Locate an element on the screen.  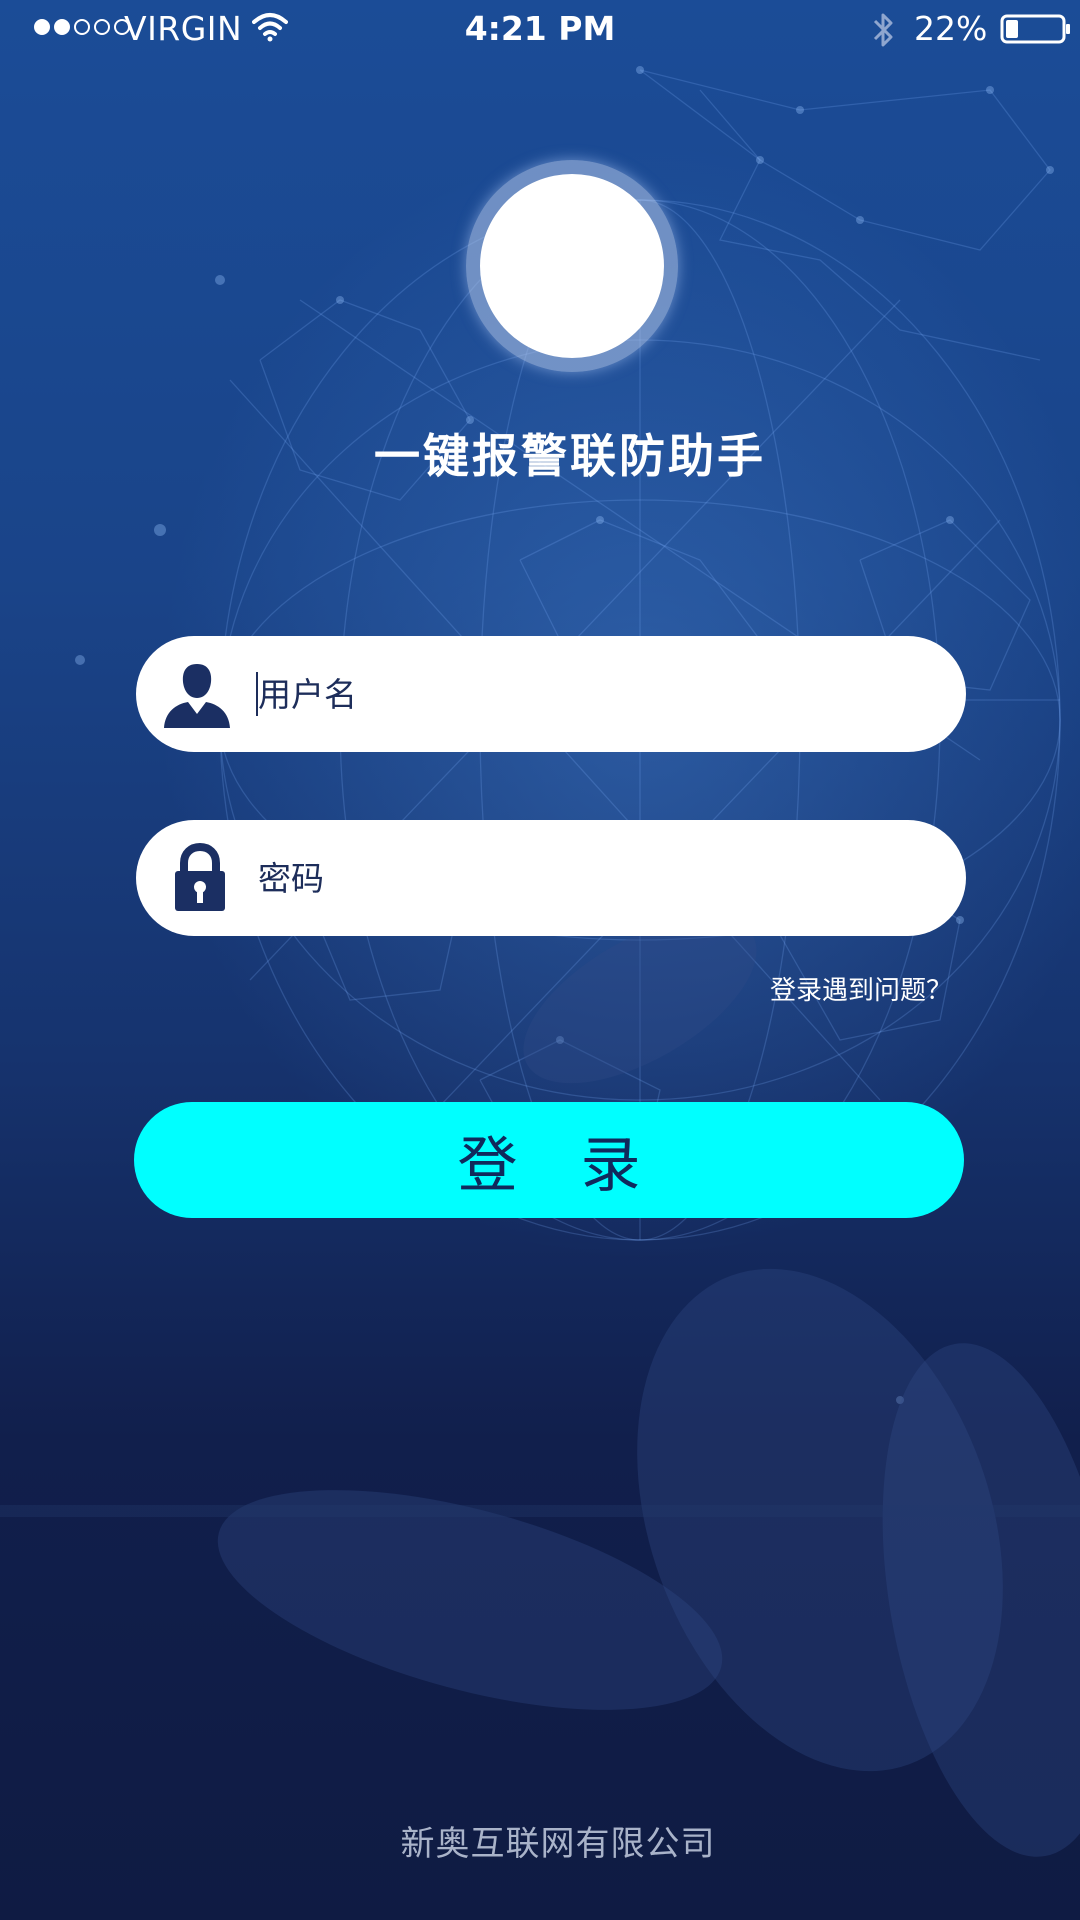
username-field is located at coordinates (551, 694).